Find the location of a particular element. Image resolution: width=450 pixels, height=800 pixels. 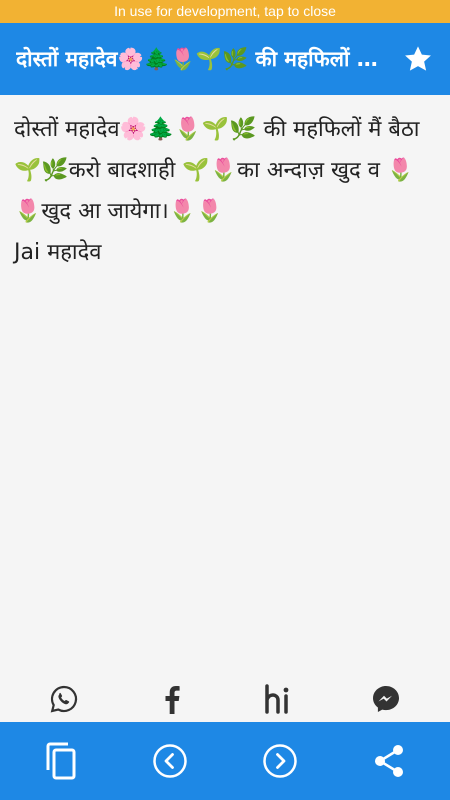

share-row is located at coordinates (225, 698).